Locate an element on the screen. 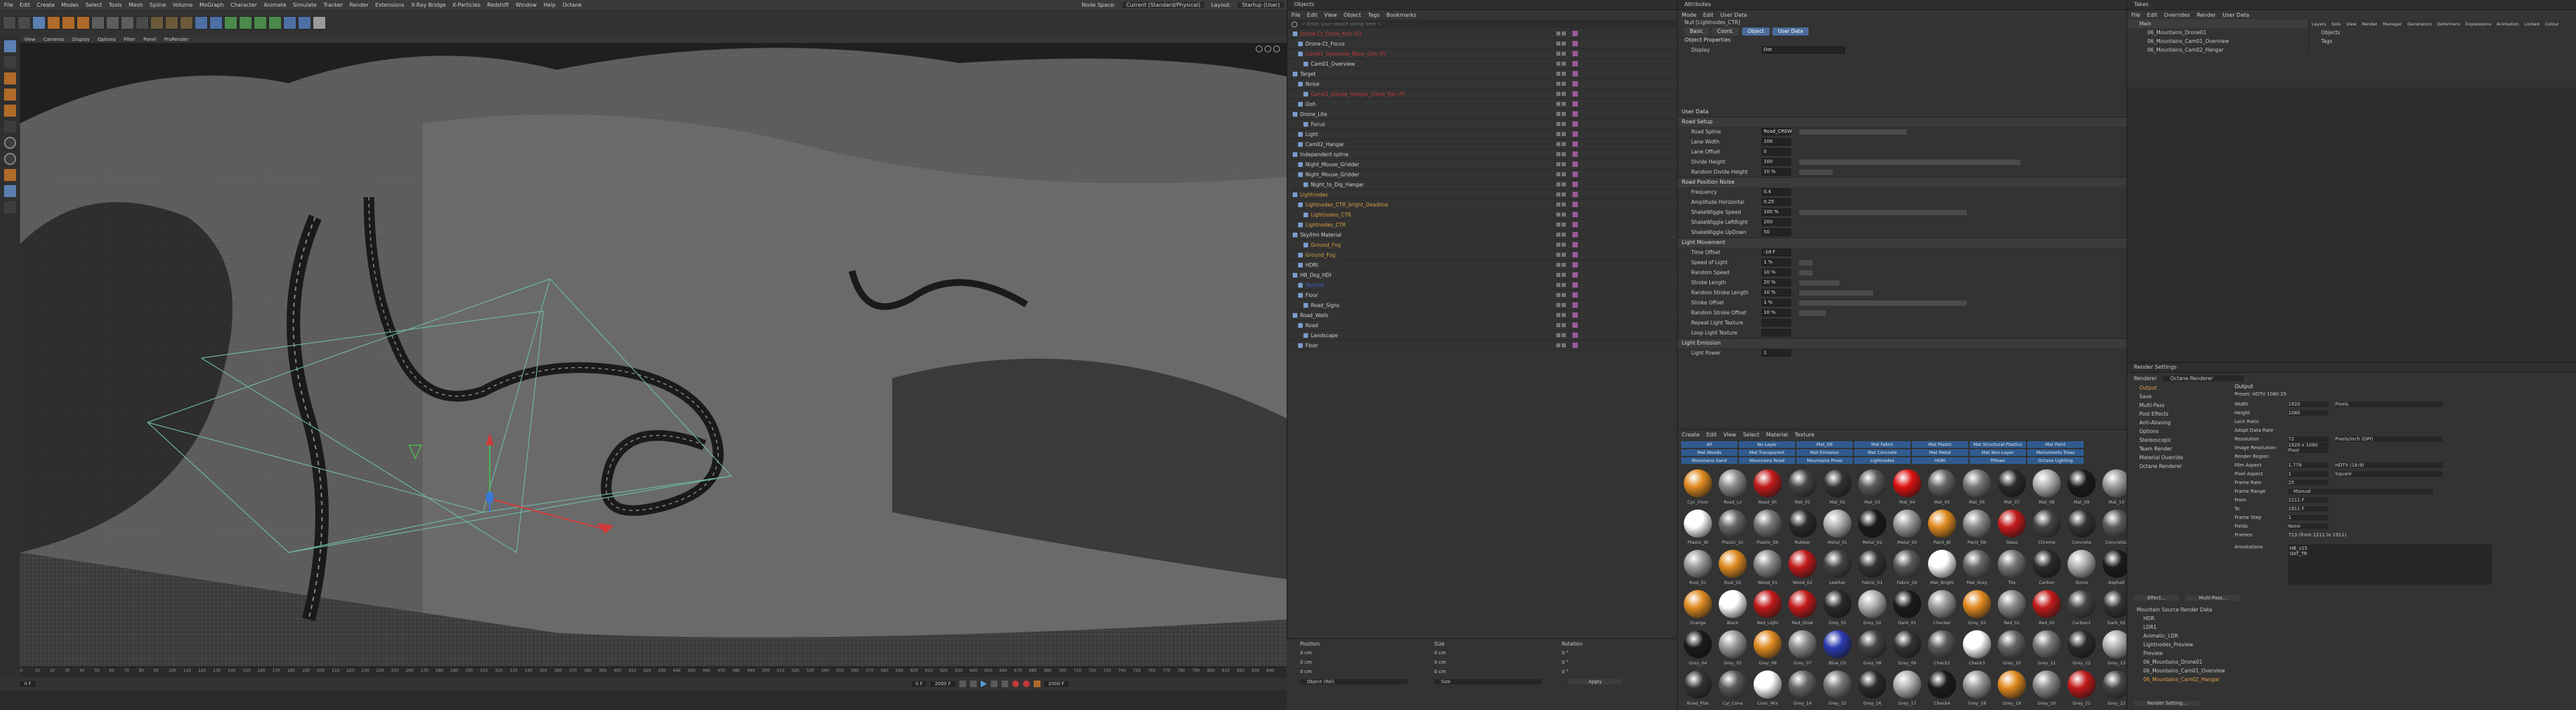 The image size is (2576, 710). material-swatch: Road_Plas is located at coordinates (1697, 688).